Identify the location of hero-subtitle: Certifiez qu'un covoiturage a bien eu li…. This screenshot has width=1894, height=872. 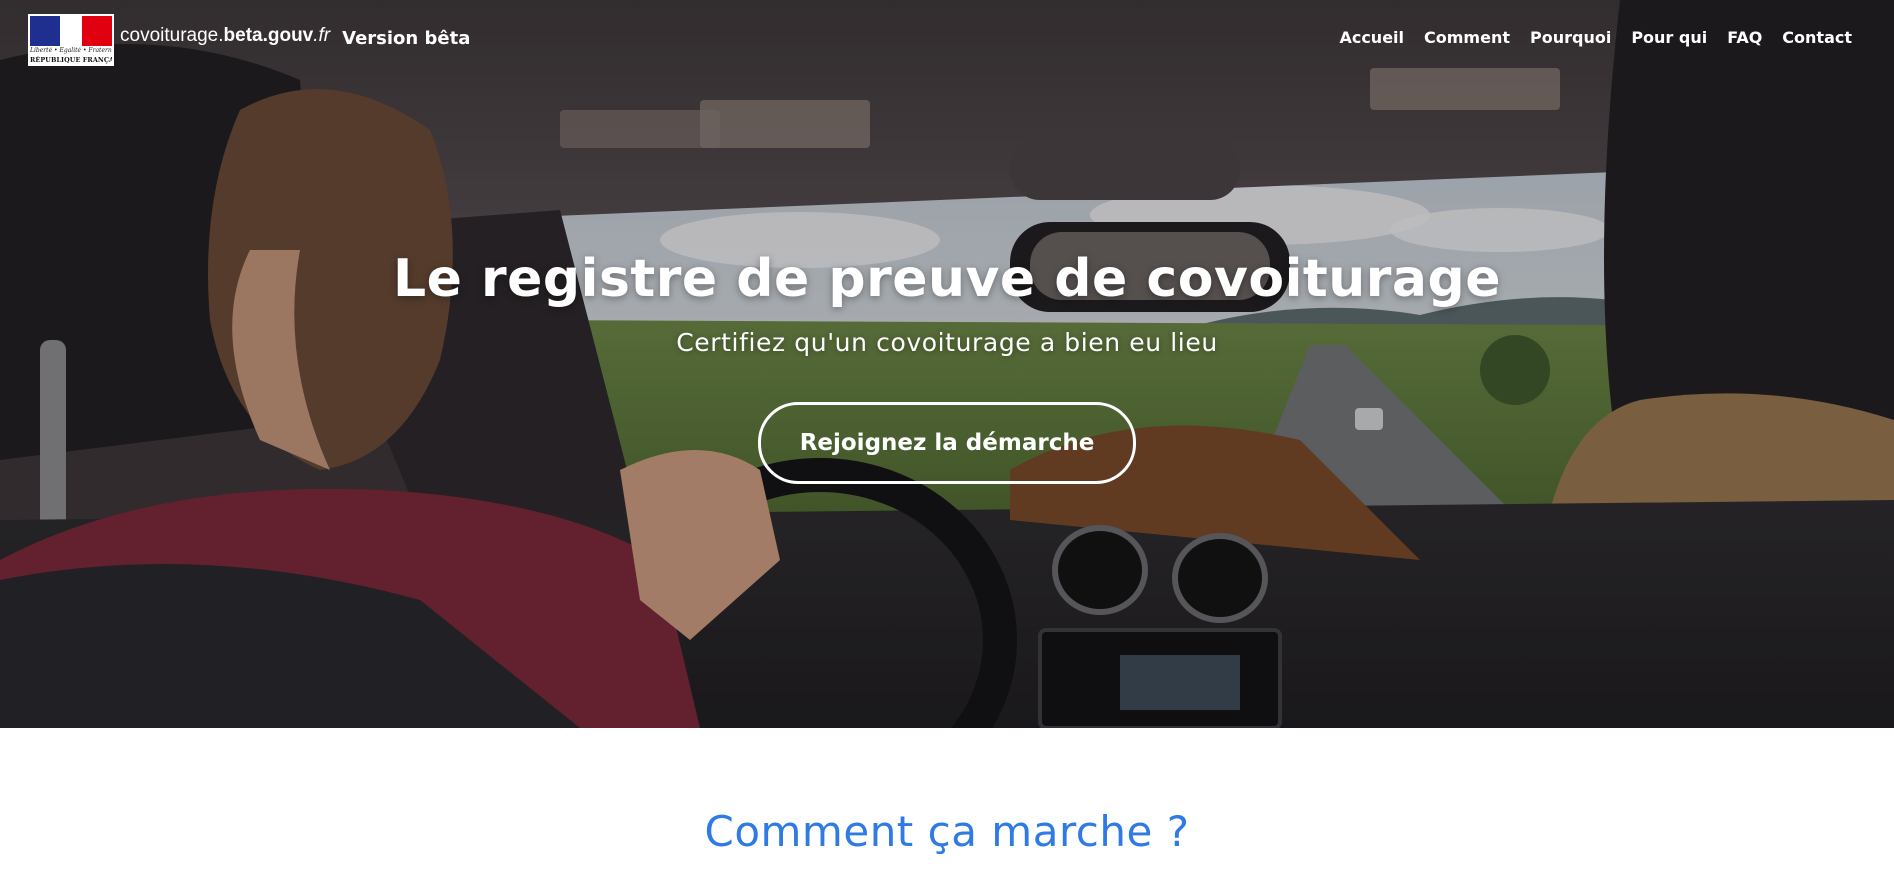
(947, 342).